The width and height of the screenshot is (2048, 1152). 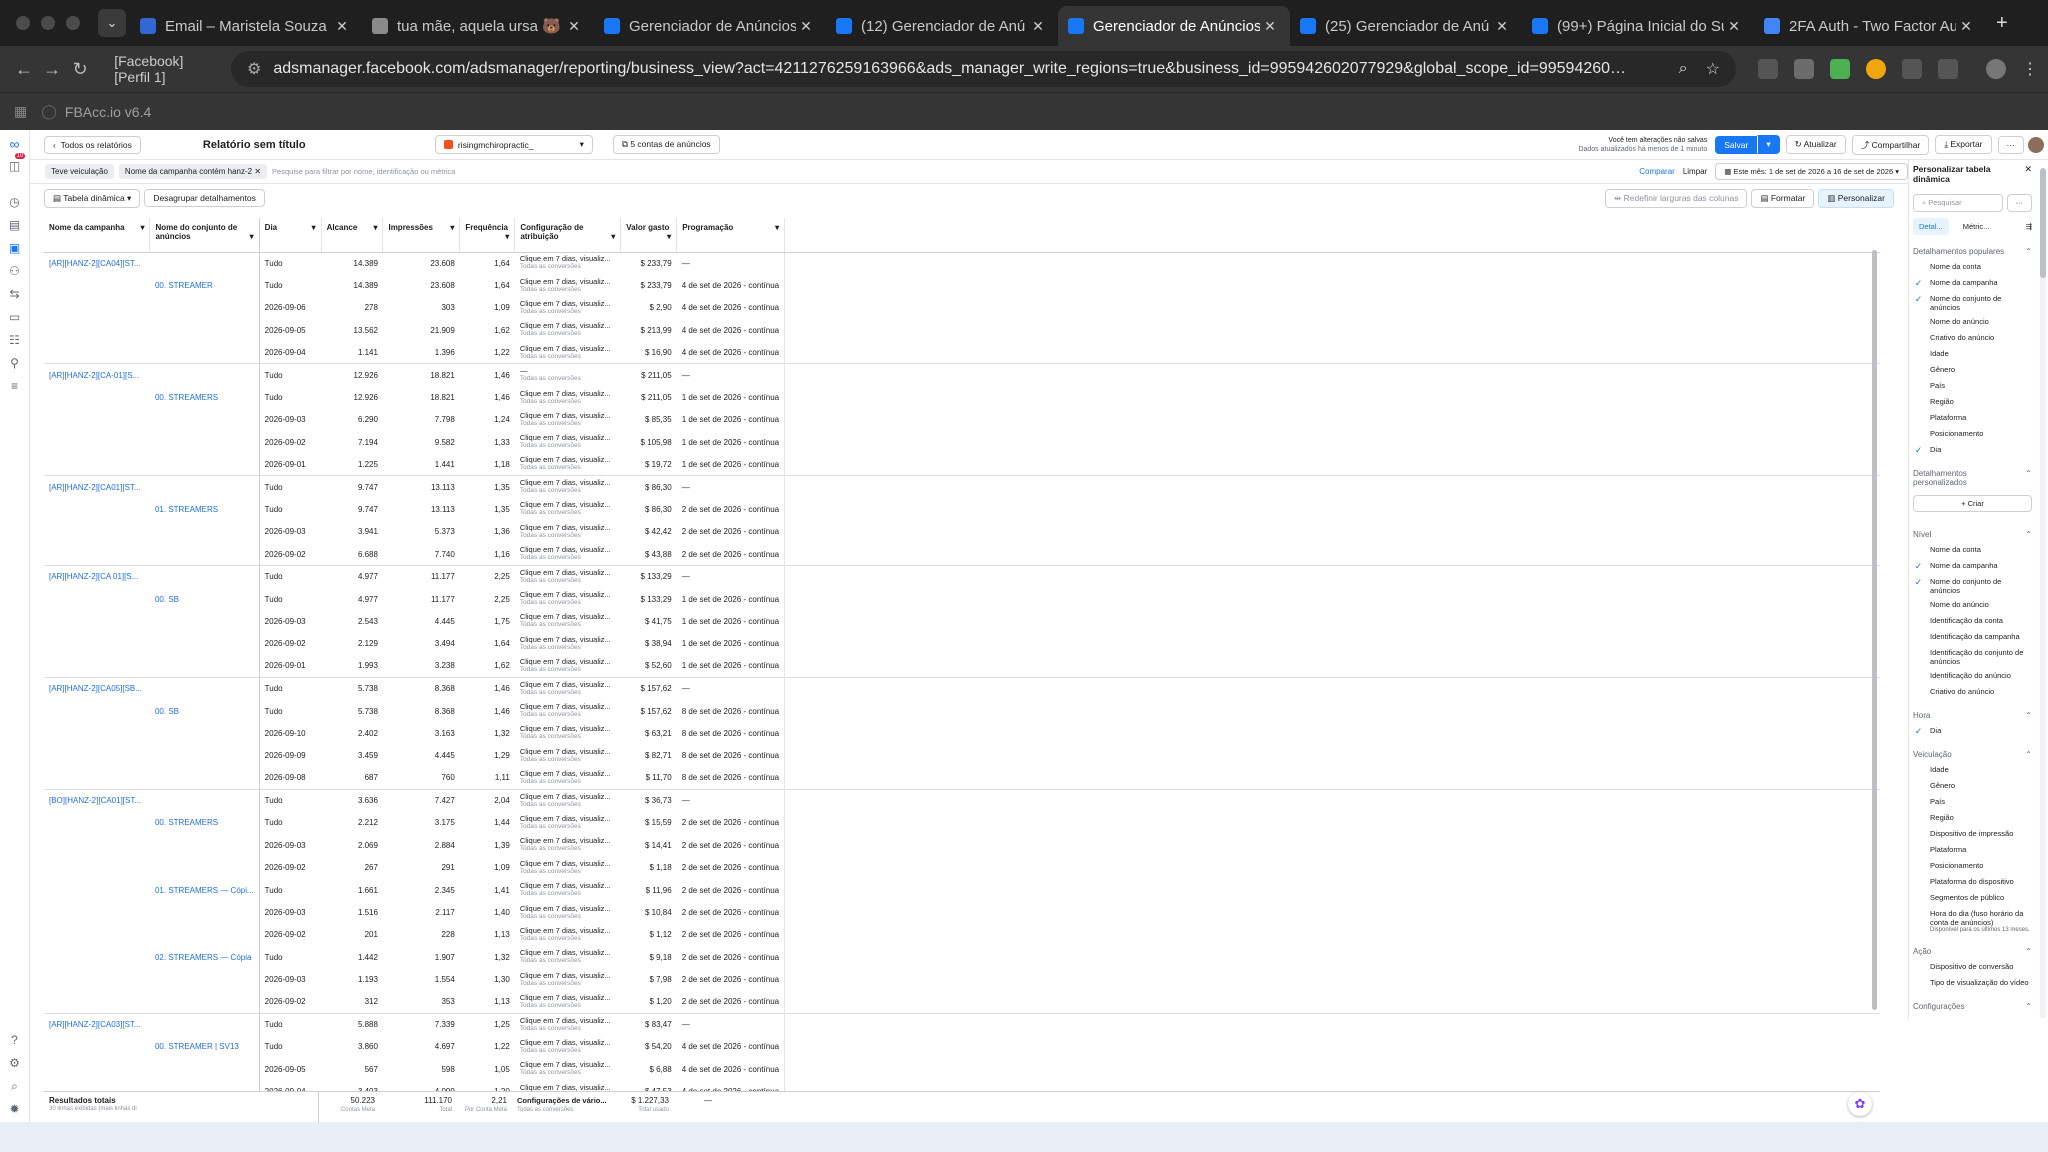 What do you see at coordinates (1911, 69) in the screenshot?
I see `puzzle-icon` at bounding box center [1911, 69].